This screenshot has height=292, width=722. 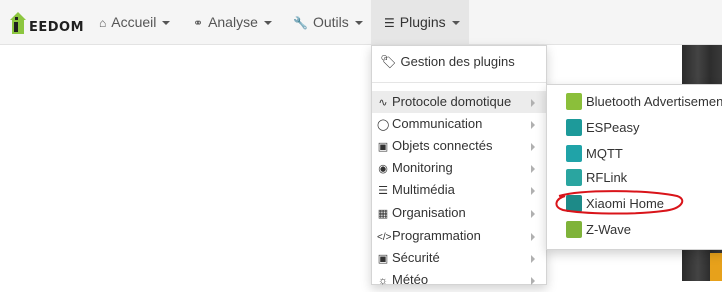 What do you see at coordinates (607, 177) in the screenshot?
I see `plugin-label: RFLink` at bounding box center [607, 177].